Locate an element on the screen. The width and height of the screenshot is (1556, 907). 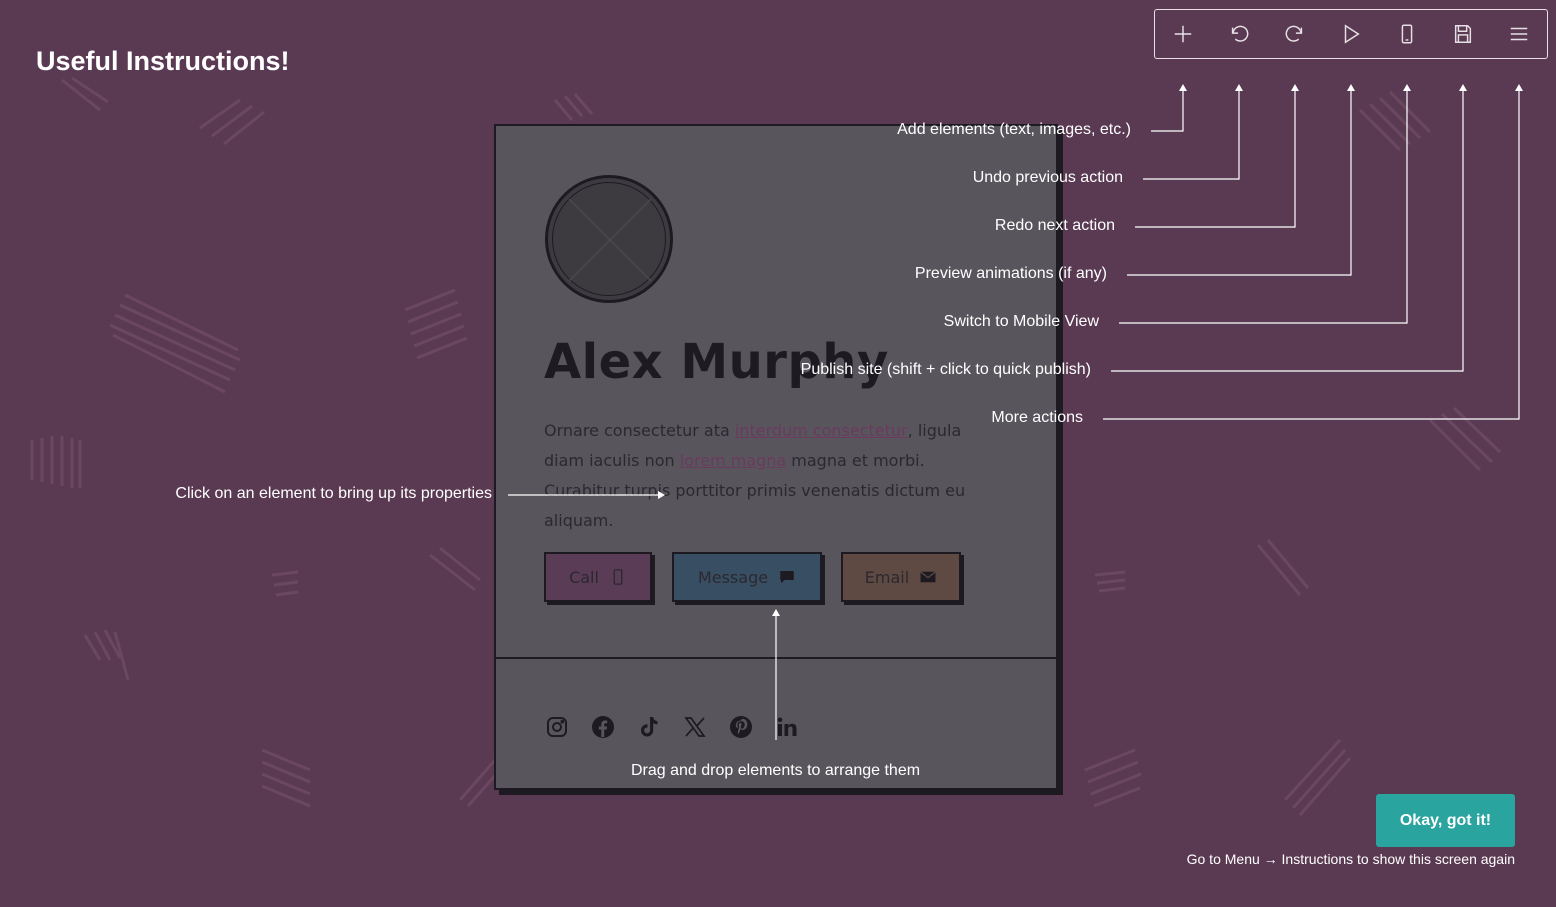
mobile-view-button is located at coordinates (1407, 34).